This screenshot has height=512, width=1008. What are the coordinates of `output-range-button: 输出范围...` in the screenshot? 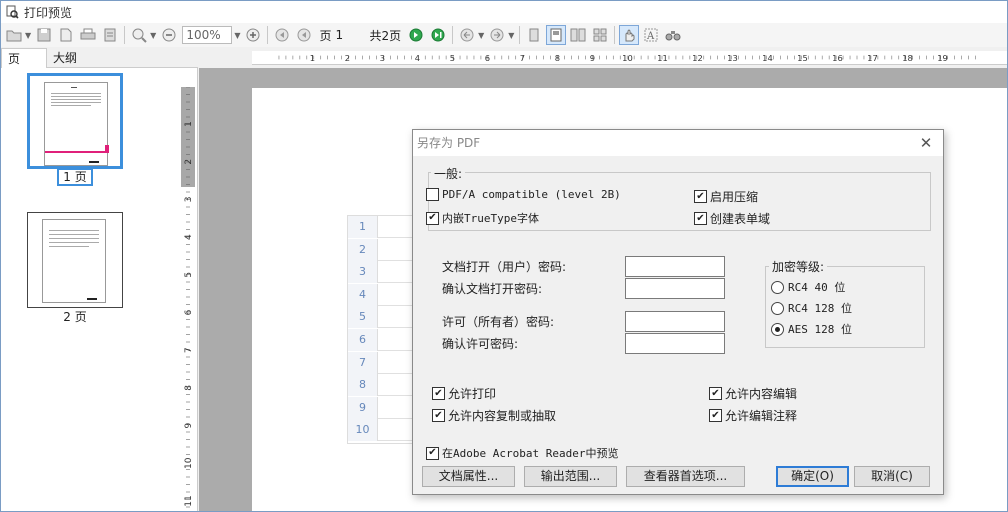 It's located at (570, 476).